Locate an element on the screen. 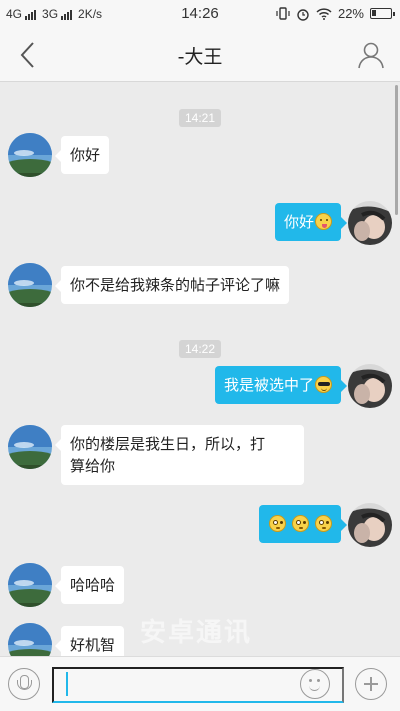 This screenshot has width=400, height=711. message-text: 好机智 is located at coordinates (93, 645).